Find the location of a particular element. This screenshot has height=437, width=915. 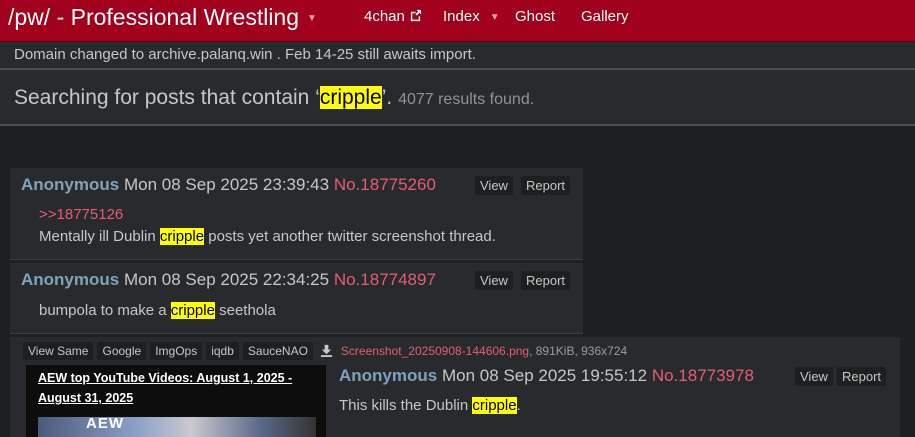

file-name-link: Screenshot_20250908-144606.png is located at coordinates (435, 351).